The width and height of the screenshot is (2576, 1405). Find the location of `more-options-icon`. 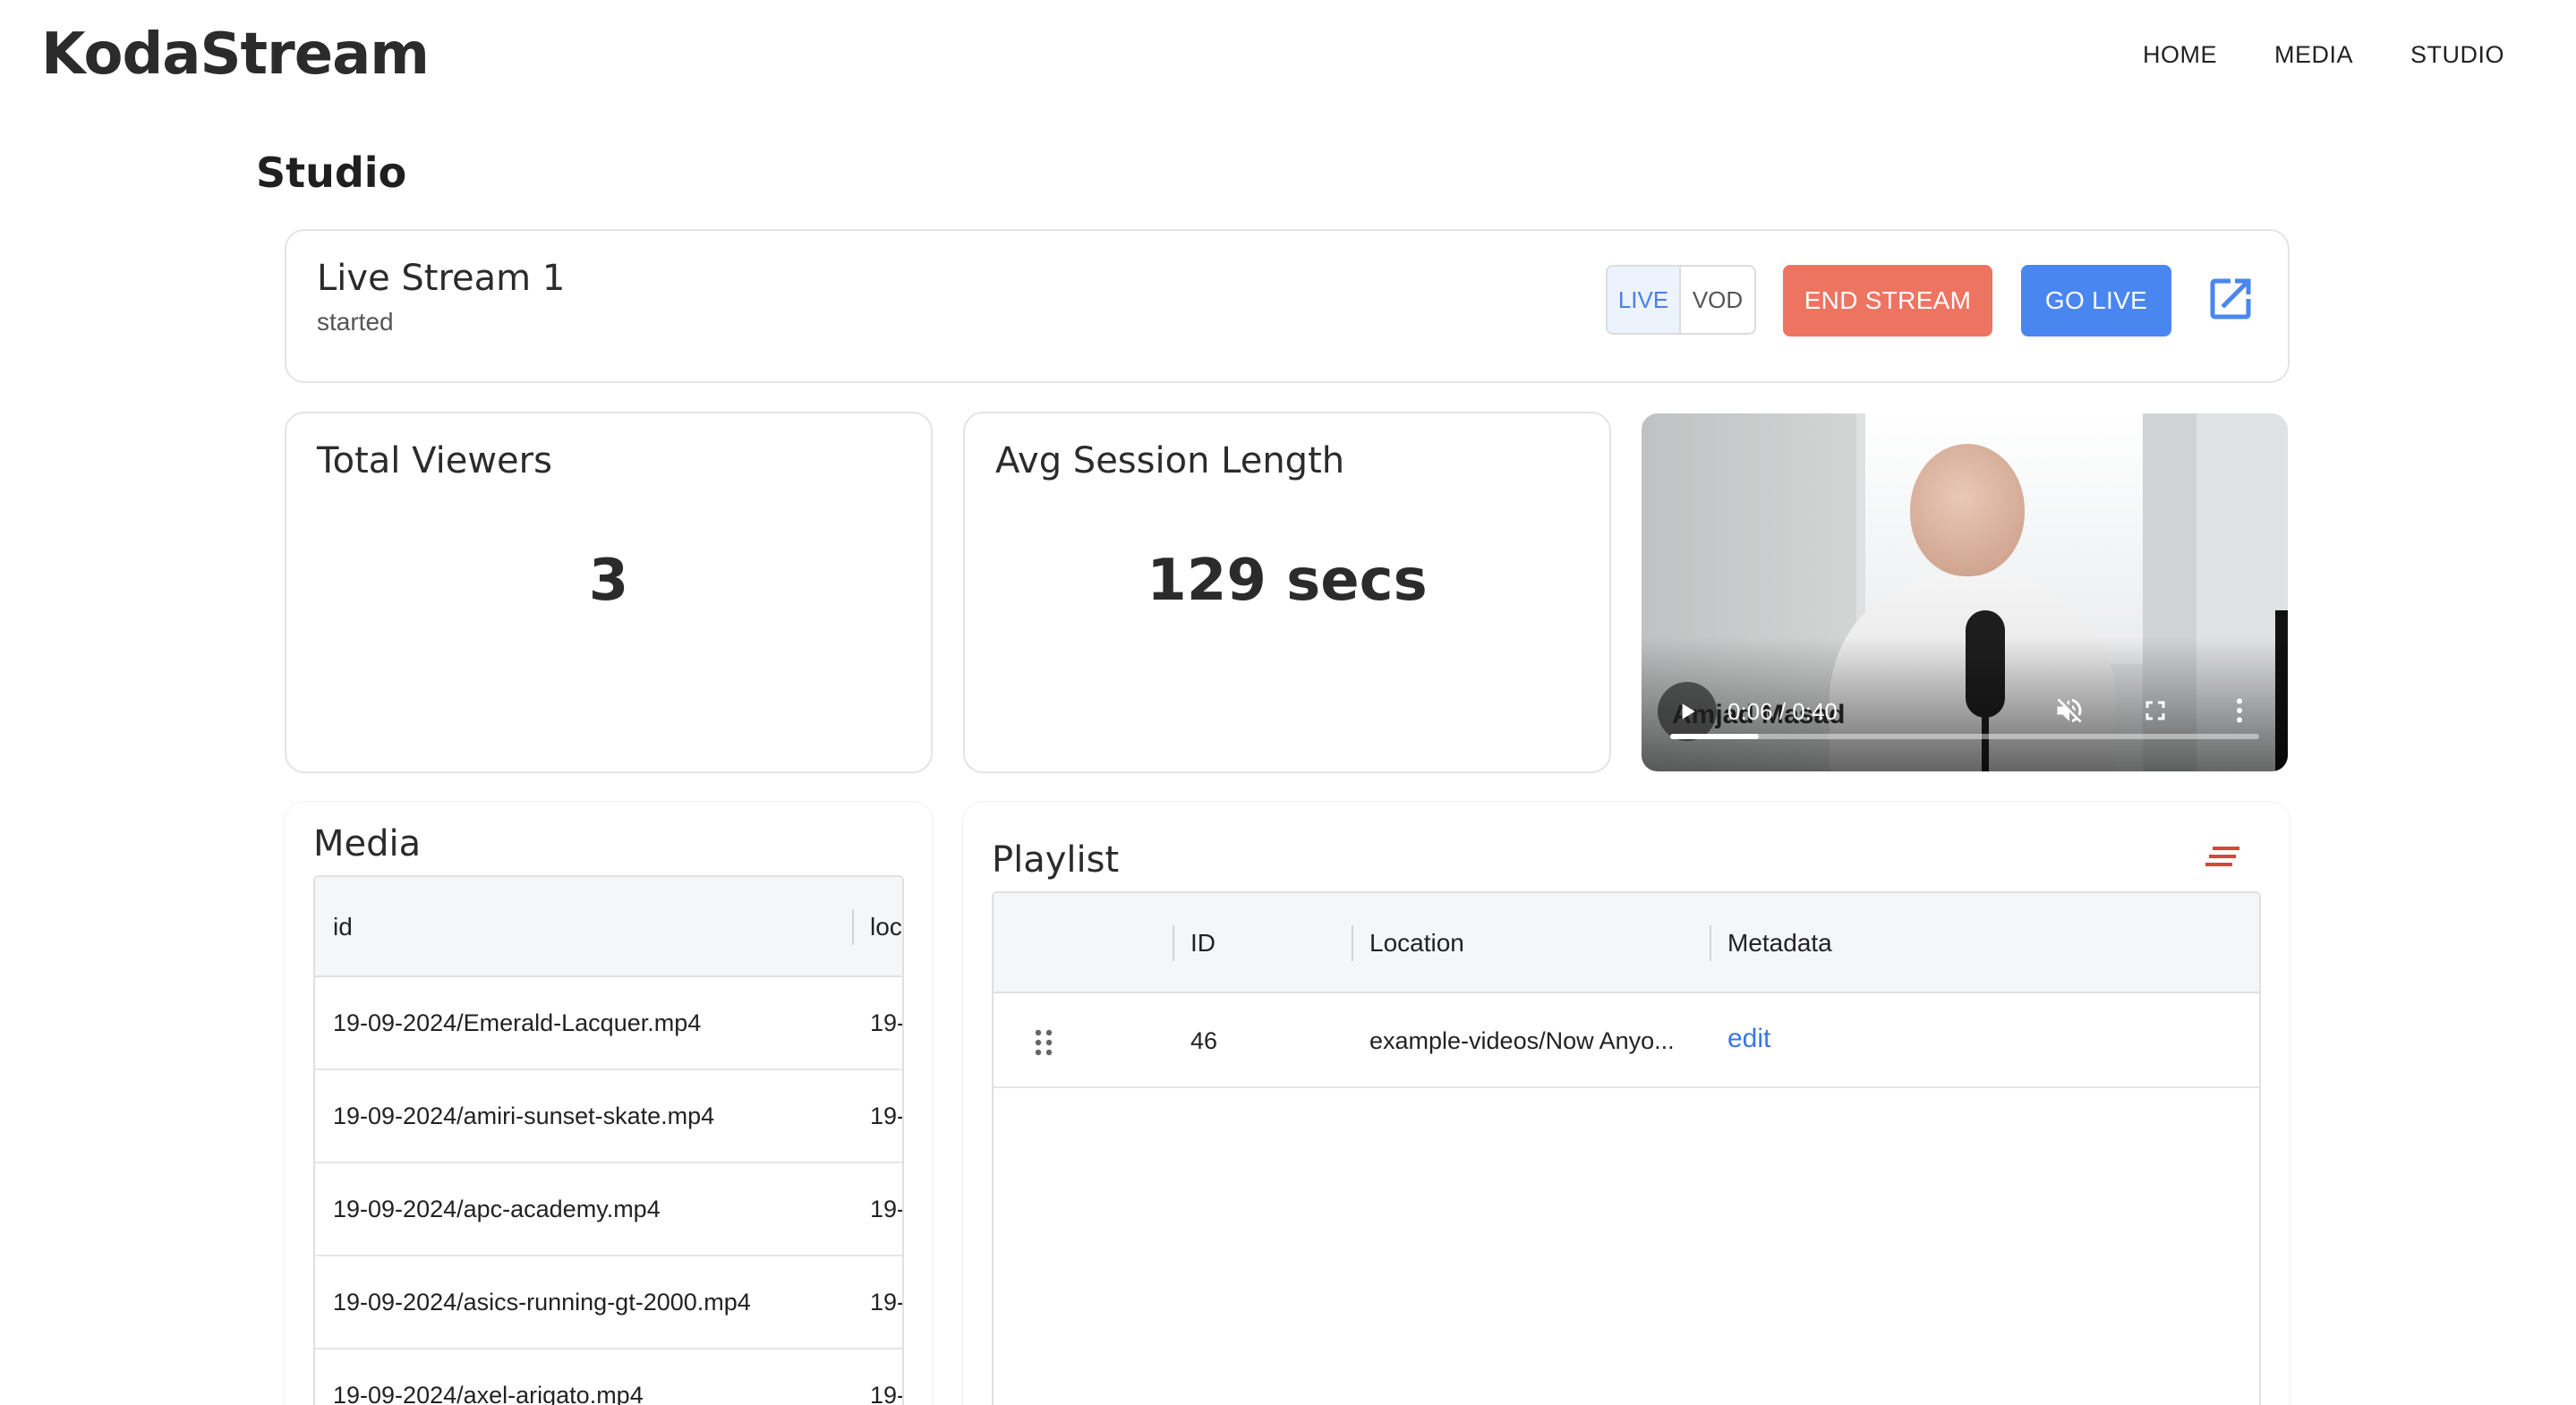

more-options-icon is located at coordinates (2239, 710).